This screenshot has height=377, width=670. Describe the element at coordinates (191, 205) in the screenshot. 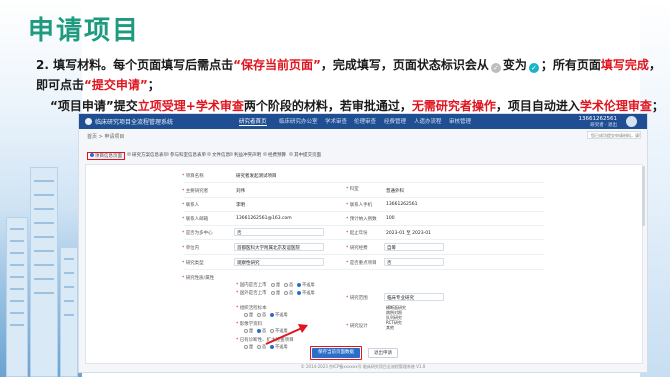

I see `field-label: 联系人` at that location.